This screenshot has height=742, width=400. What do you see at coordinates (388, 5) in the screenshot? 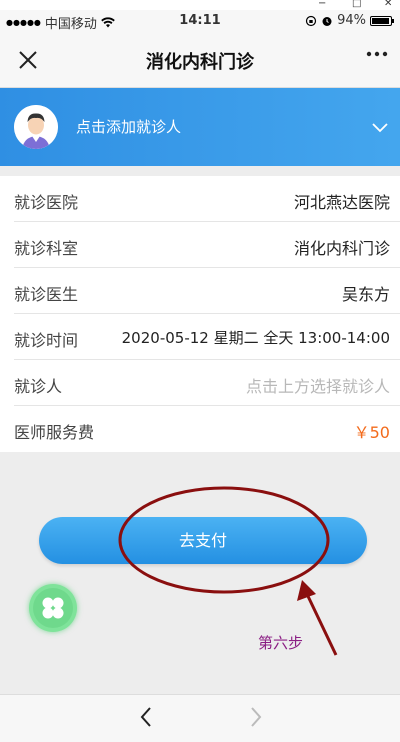
I see `close-window-icon: ✕` at bounding box center [388, 5].